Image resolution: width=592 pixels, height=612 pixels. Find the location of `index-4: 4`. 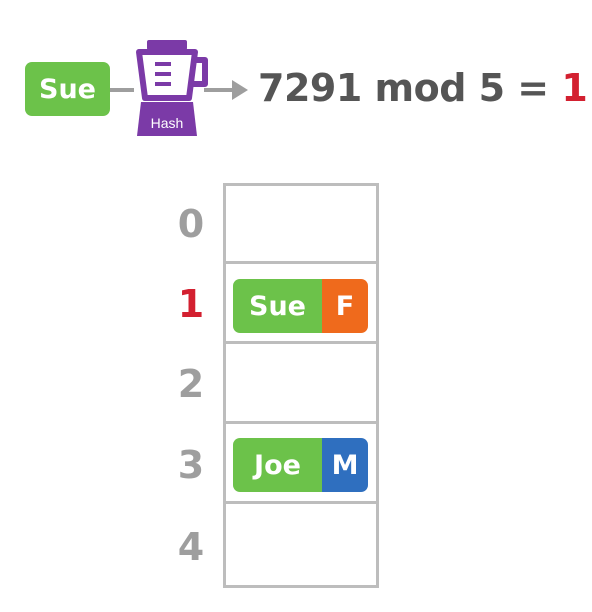

index-4: 4 is located at coordinates (191, 547).